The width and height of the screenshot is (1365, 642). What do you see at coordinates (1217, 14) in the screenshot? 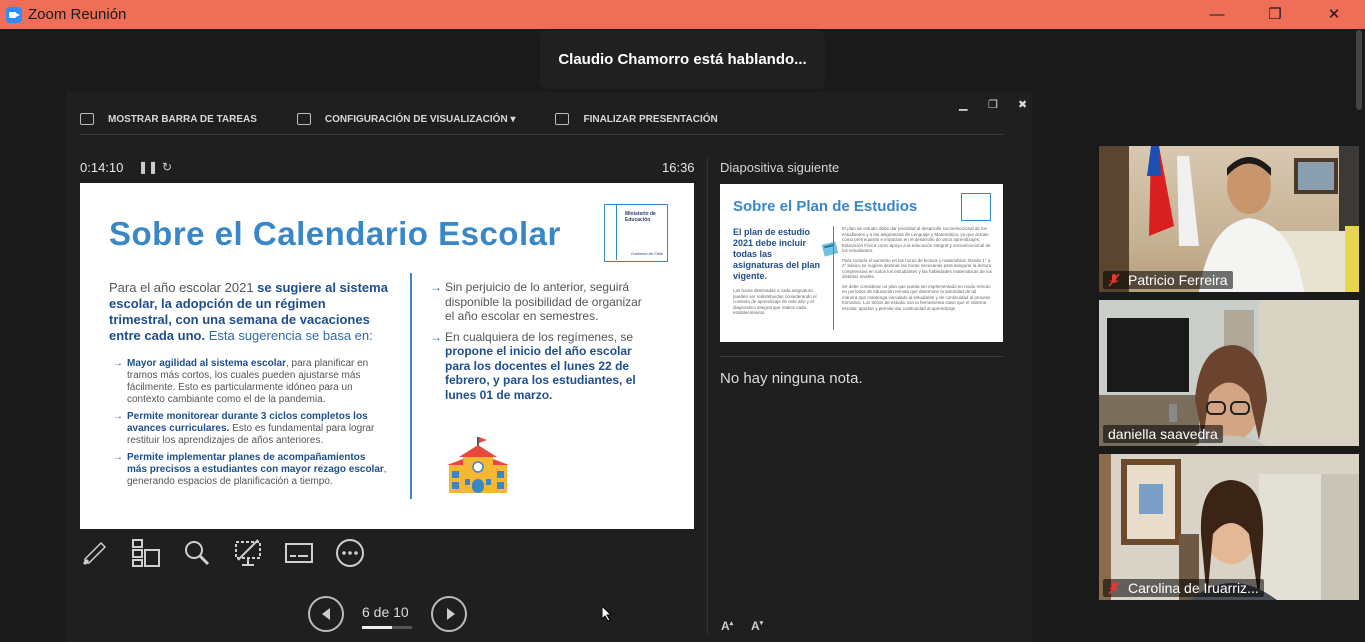
I see `minimize-button: —` at bounding box center [1217, 14].